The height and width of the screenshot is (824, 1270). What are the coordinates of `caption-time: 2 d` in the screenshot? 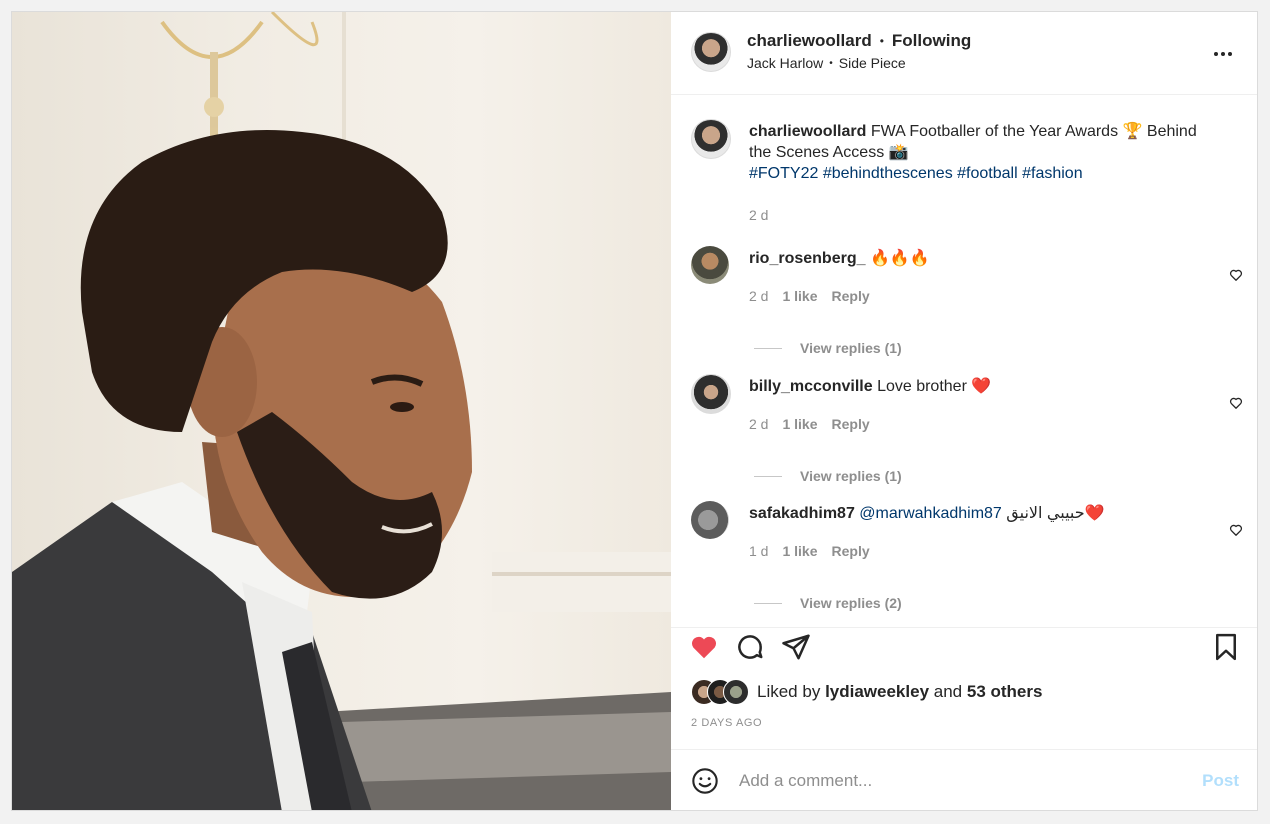 It's located at (758, 215).